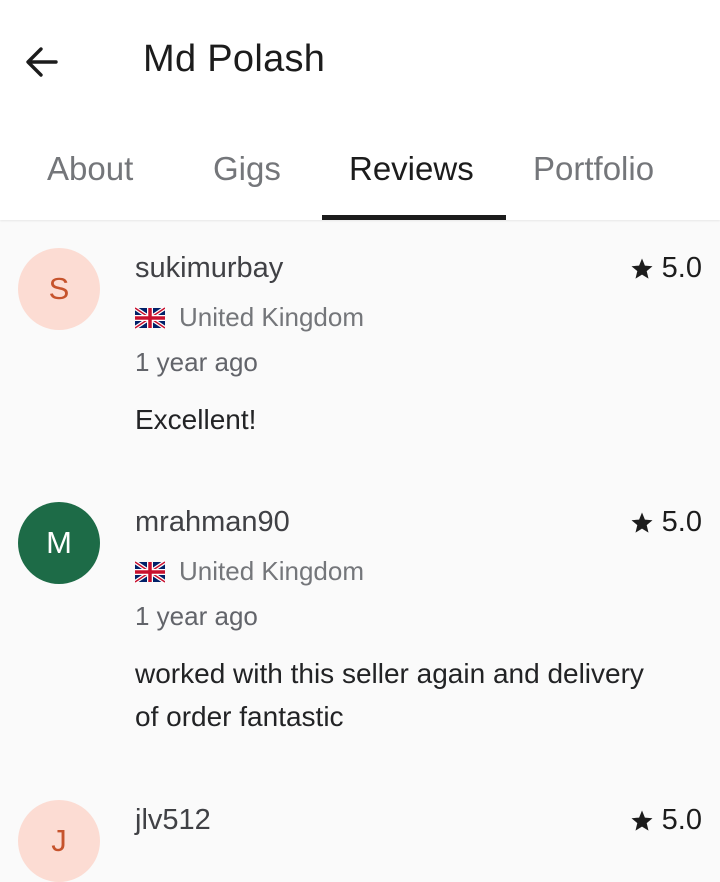  Describe the element at coordinates (234, 59) in the screenshot. I see `page-title: Md Polash` at that location.